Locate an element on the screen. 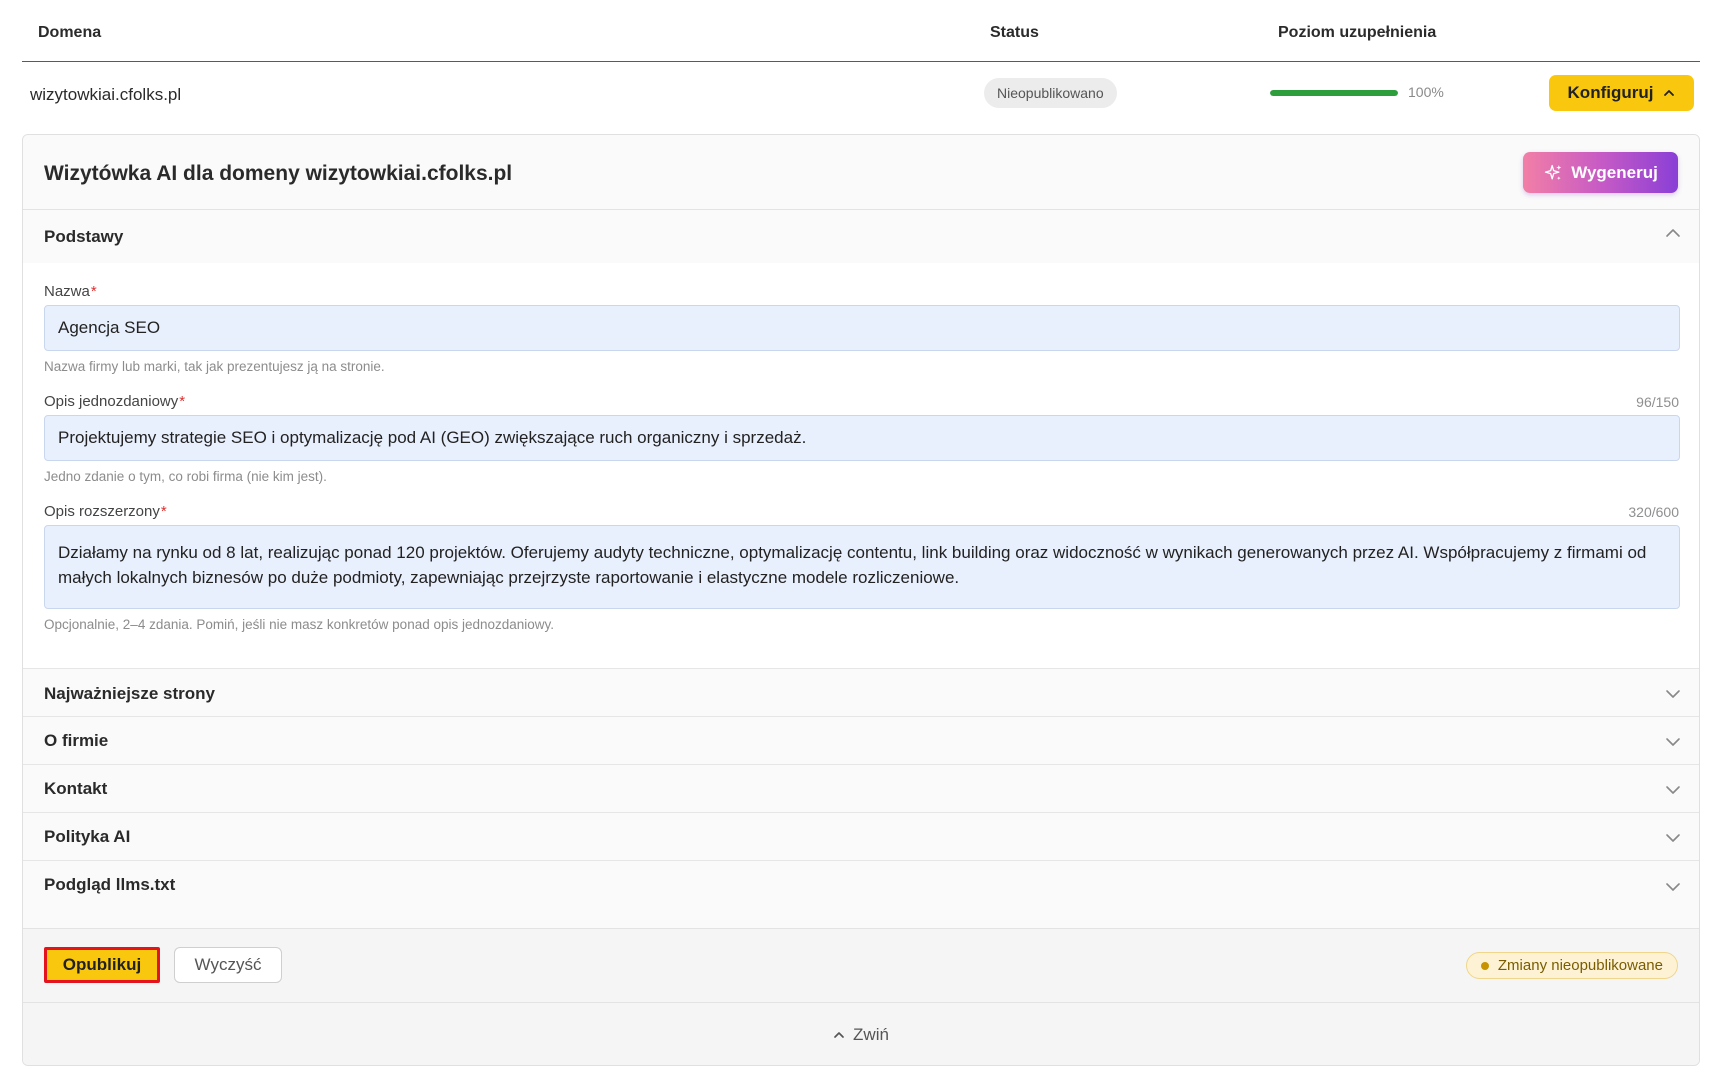 The image size is (1720, 1079). status-dot-icon is located at coordinates (1484, 965).